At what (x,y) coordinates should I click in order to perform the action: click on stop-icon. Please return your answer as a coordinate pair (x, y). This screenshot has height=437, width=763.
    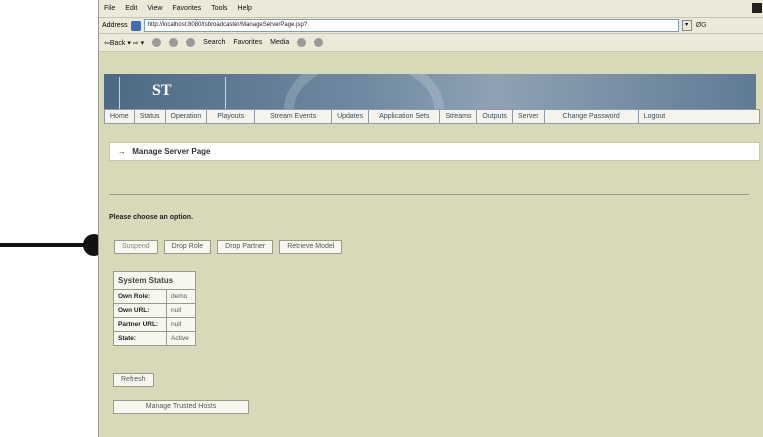
    Looking at the image, I should click on (157, 42).